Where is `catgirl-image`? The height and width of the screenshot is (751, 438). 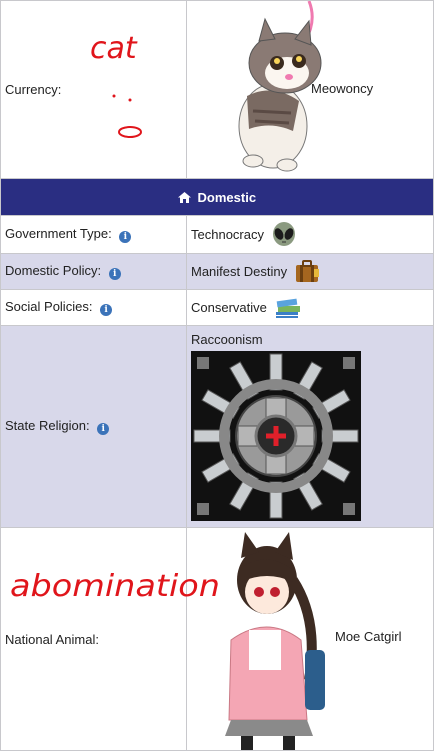 catgirl-image is located at coordinates (275, 641).